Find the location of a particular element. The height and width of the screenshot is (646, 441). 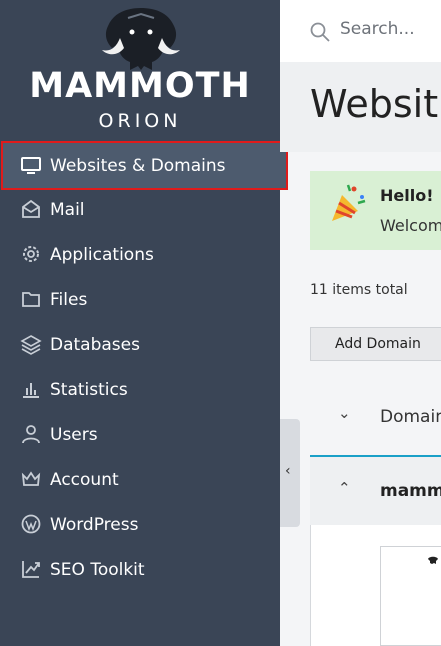

table-header: ⌄ Domain is located at coordinates (375, 418).